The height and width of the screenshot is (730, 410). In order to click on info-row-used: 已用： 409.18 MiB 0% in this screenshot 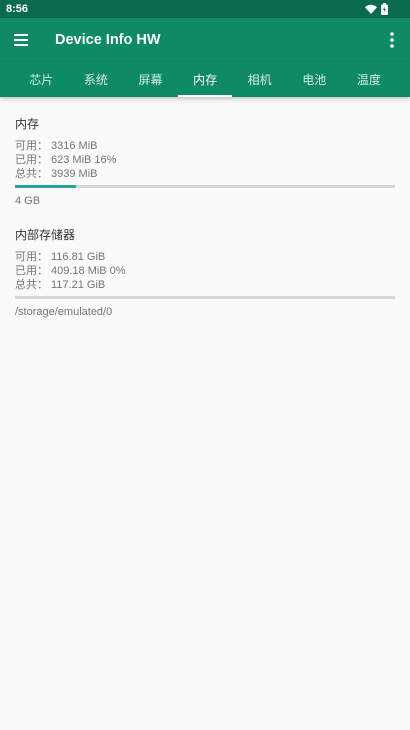, I will do `click(205, 271)`.